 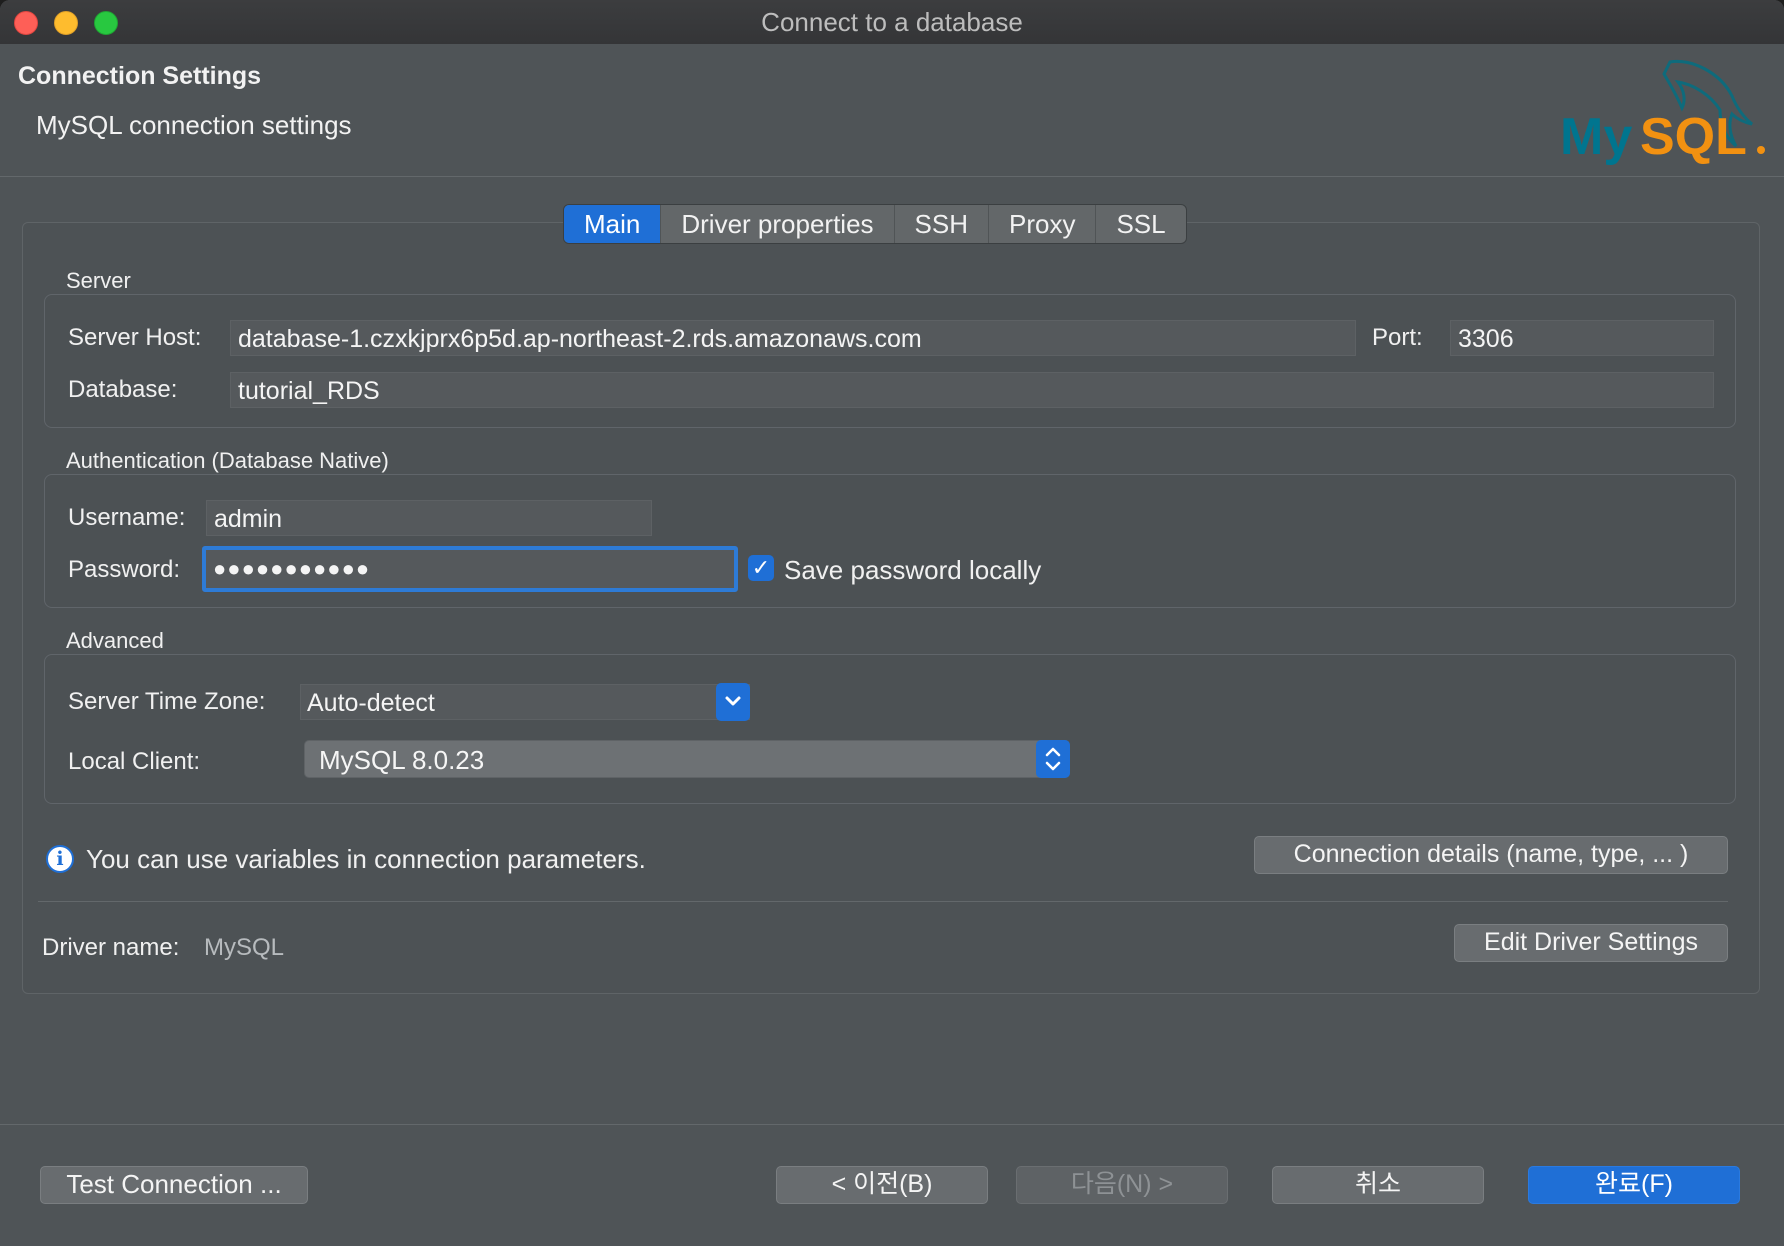 What do you see at coordinates (134, 761) in the screenshot?
I see `local-client-label: Local Client:` at bounding box center [134, 761].